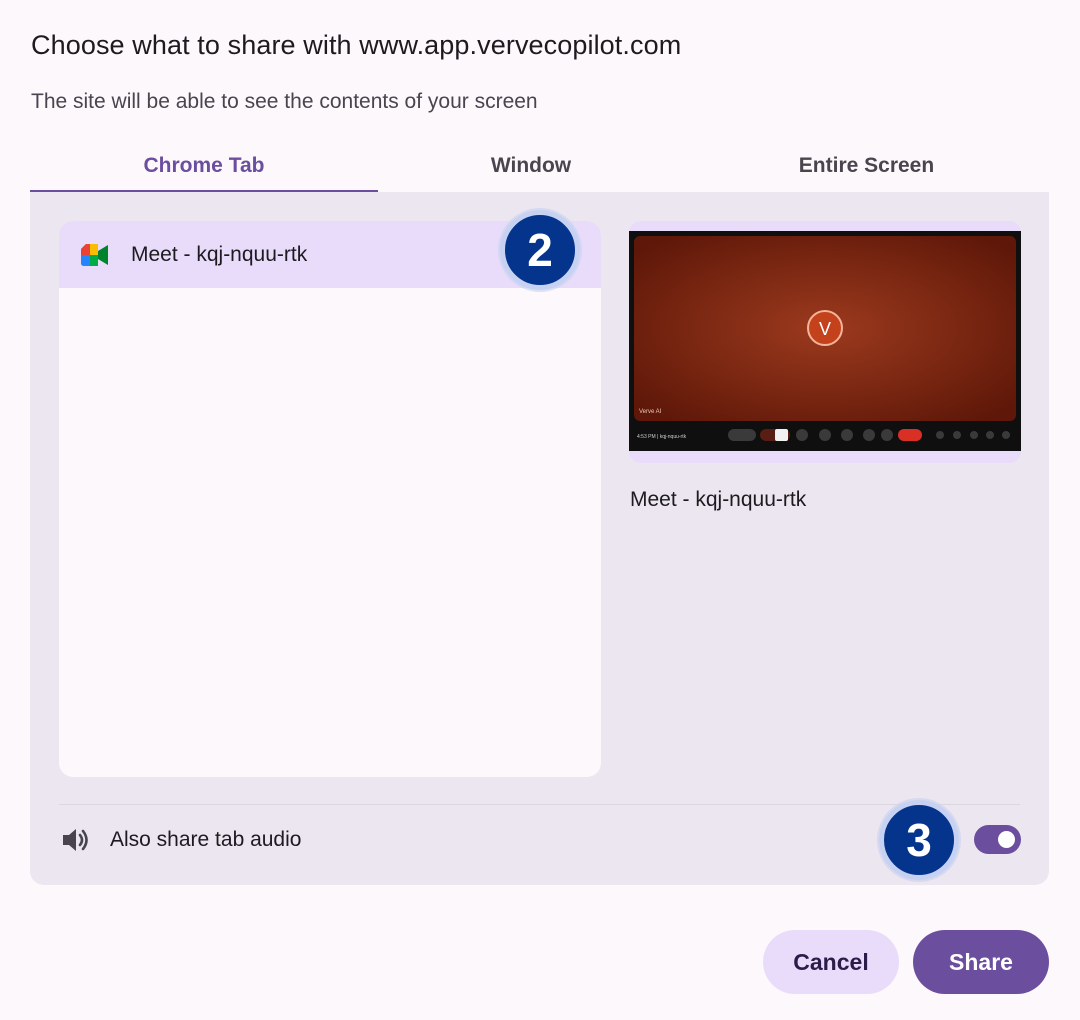  Describe the element at coordinates (981, 962) in the screenshot. I see `share-button: Share` at that location.